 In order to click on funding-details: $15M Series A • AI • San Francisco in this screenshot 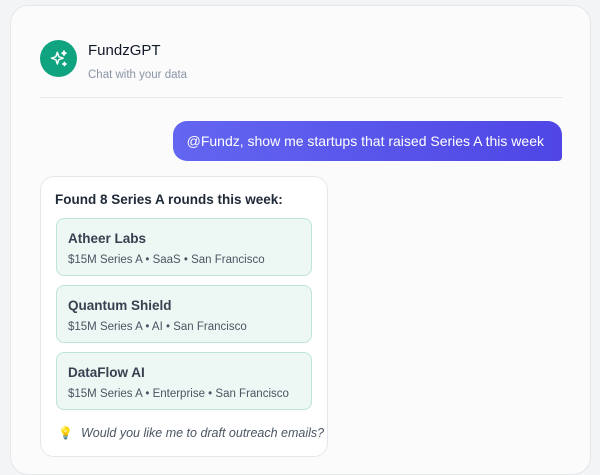, I will do `click(157, 327)`.